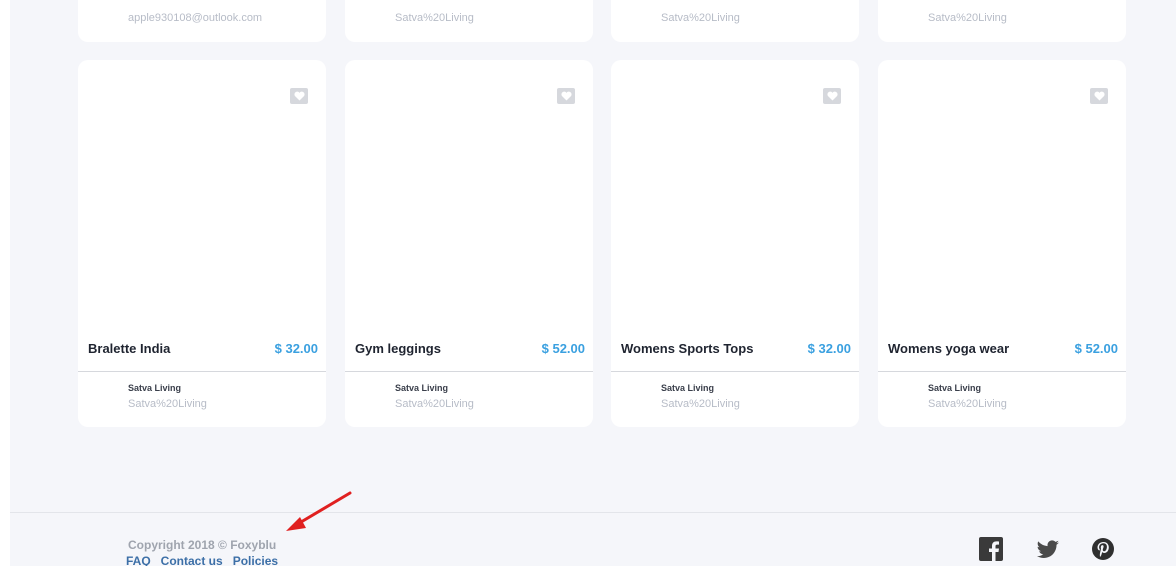 The height and width of the screenshot is (566, 1176). I want to click on product-name: Gym leggings, so click(398, 348).